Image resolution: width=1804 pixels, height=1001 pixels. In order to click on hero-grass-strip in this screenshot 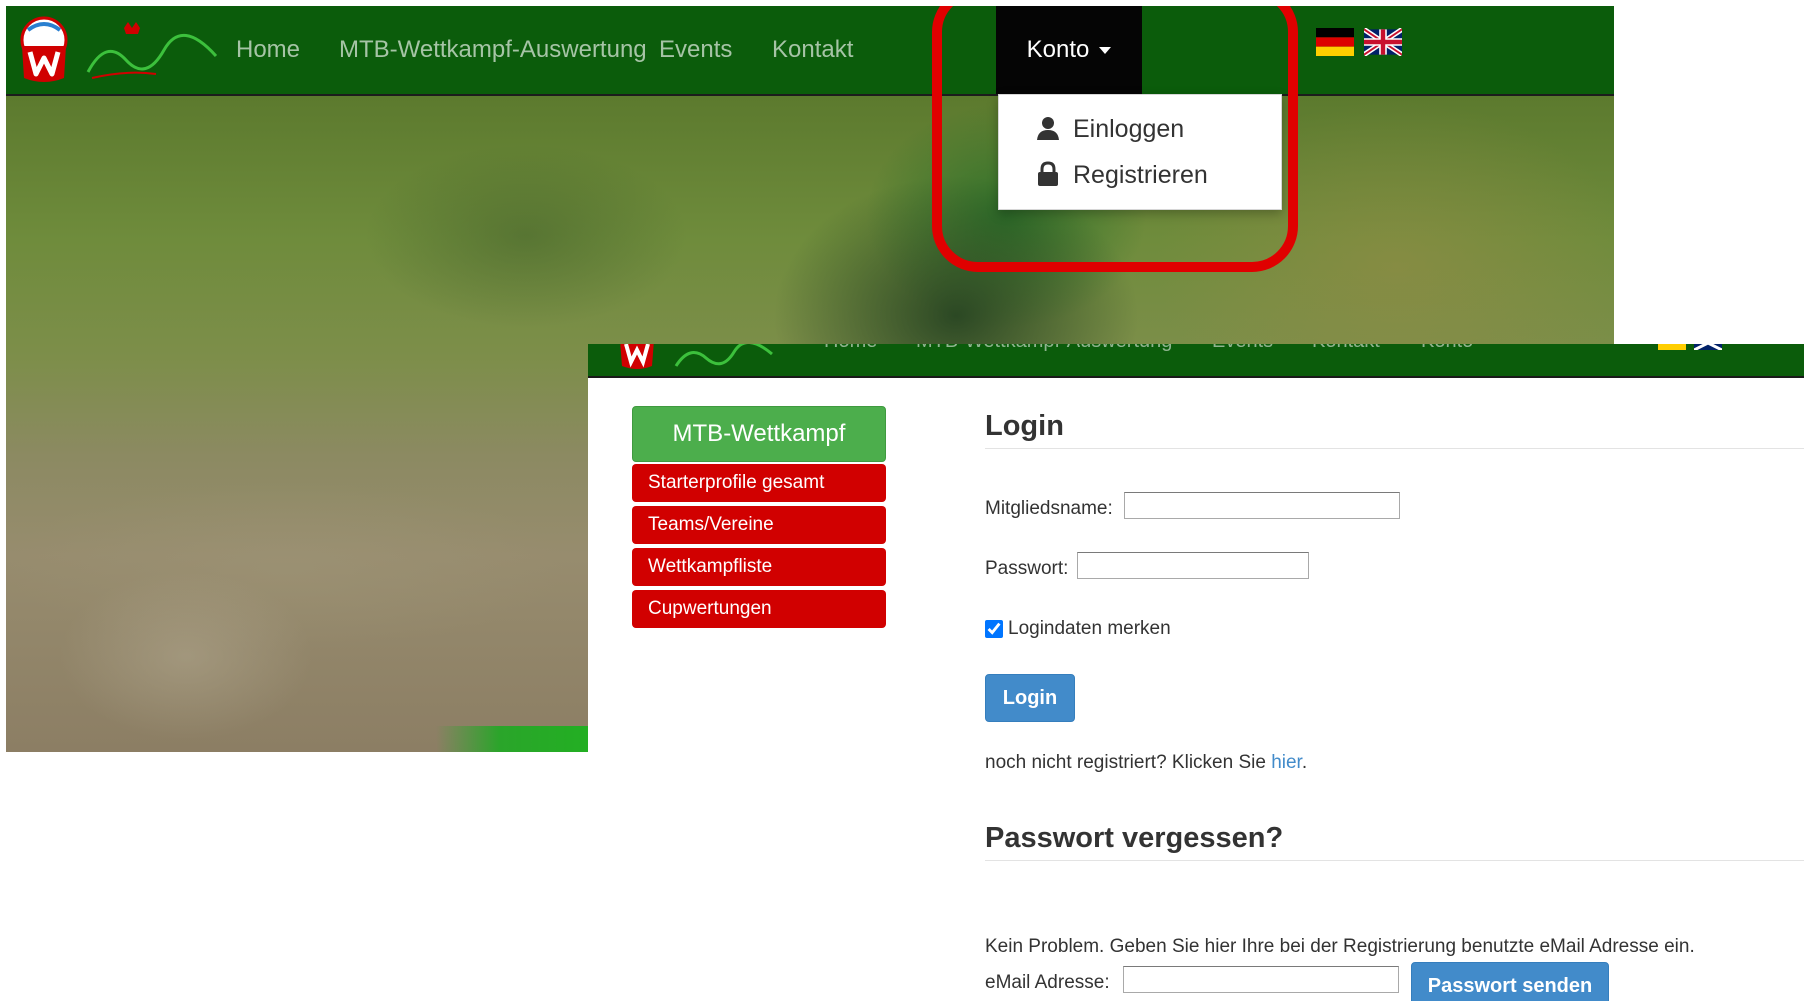, I will do `click(516, 739)`.